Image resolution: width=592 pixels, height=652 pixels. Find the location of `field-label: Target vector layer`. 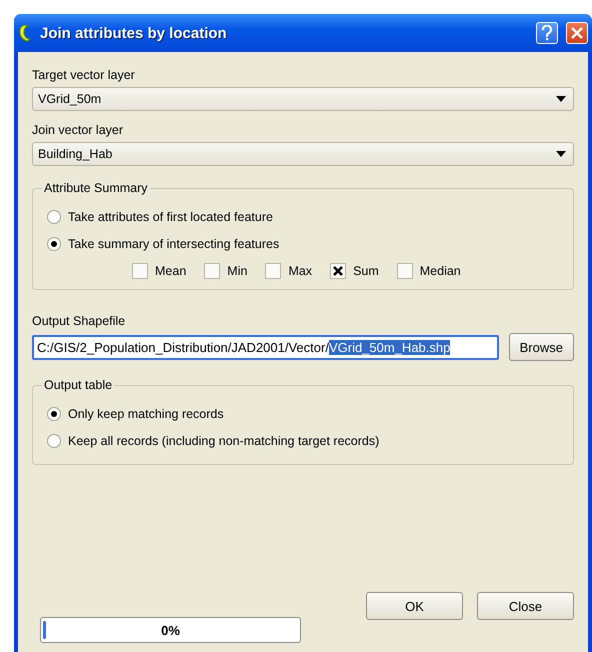

field-label: Target vector layer is located at coordinates (84, 75).